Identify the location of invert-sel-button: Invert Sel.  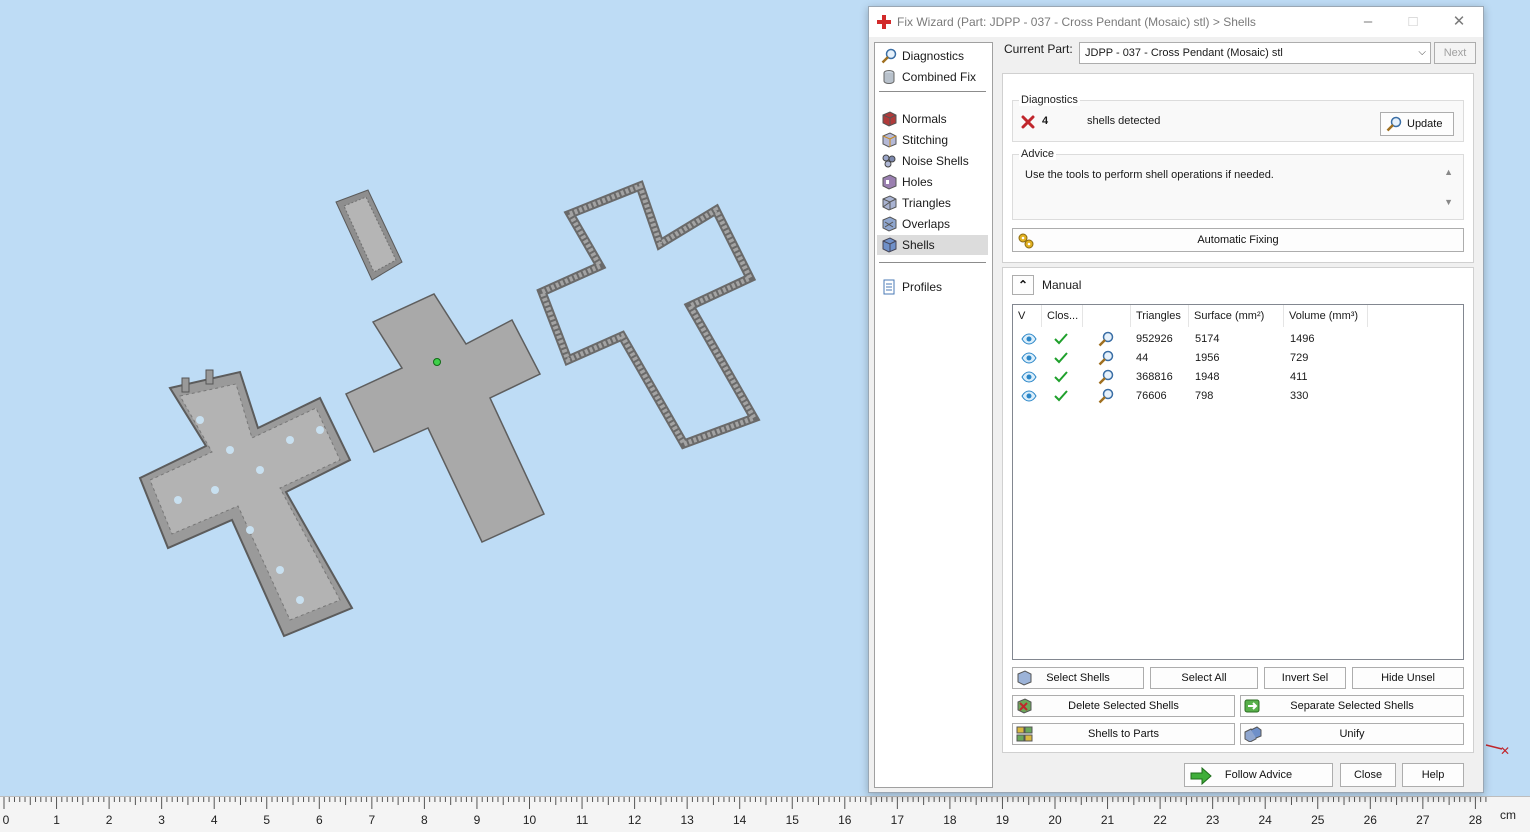
(1305, 678).